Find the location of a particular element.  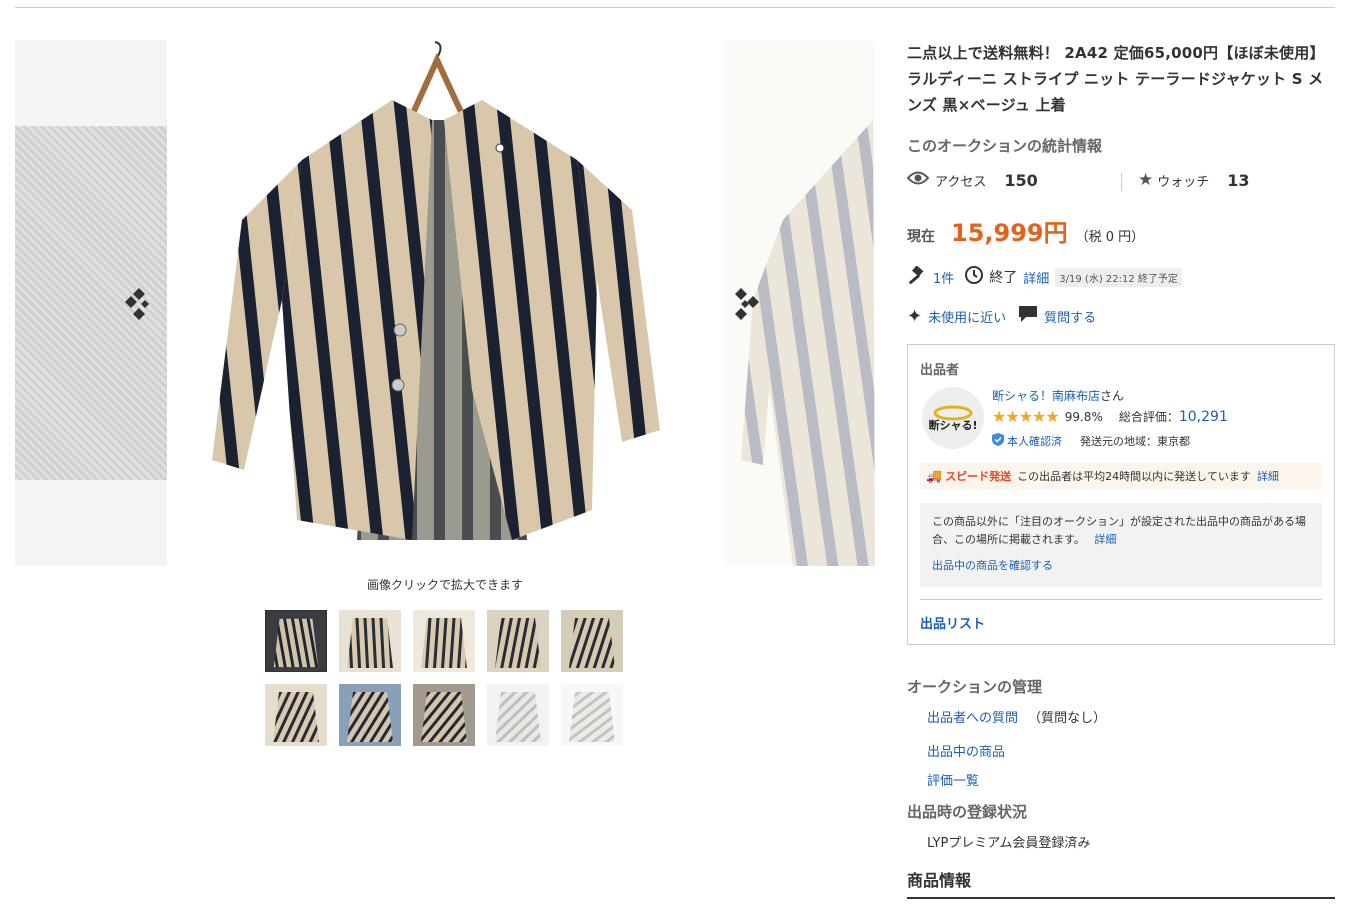

seller-rating-row: ★★★★★ 99.8% 総合評価： 10,291 is located at coordinates (1110, 416).